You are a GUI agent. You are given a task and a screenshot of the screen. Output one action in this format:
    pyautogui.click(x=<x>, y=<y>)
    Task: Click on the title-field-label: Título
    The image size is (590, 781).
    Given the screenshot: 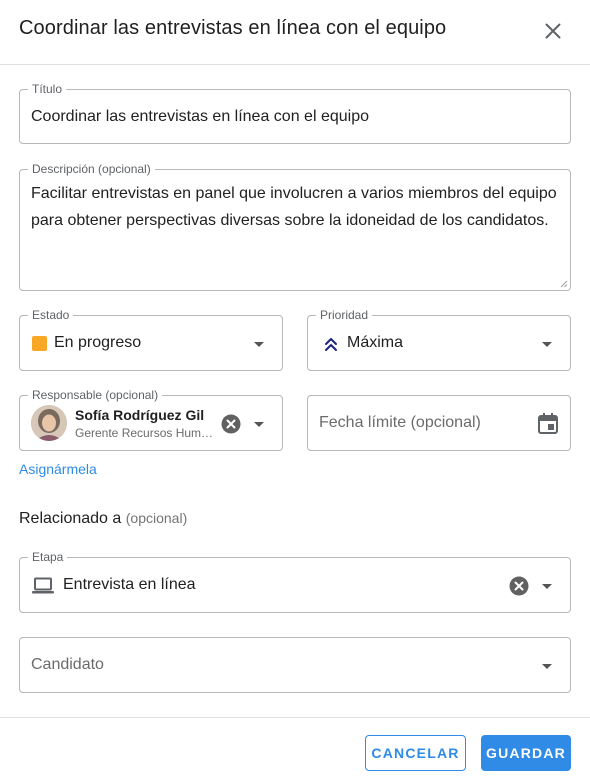 What is the action you would take?
    pyautogui.click(x=47, y=89)
    